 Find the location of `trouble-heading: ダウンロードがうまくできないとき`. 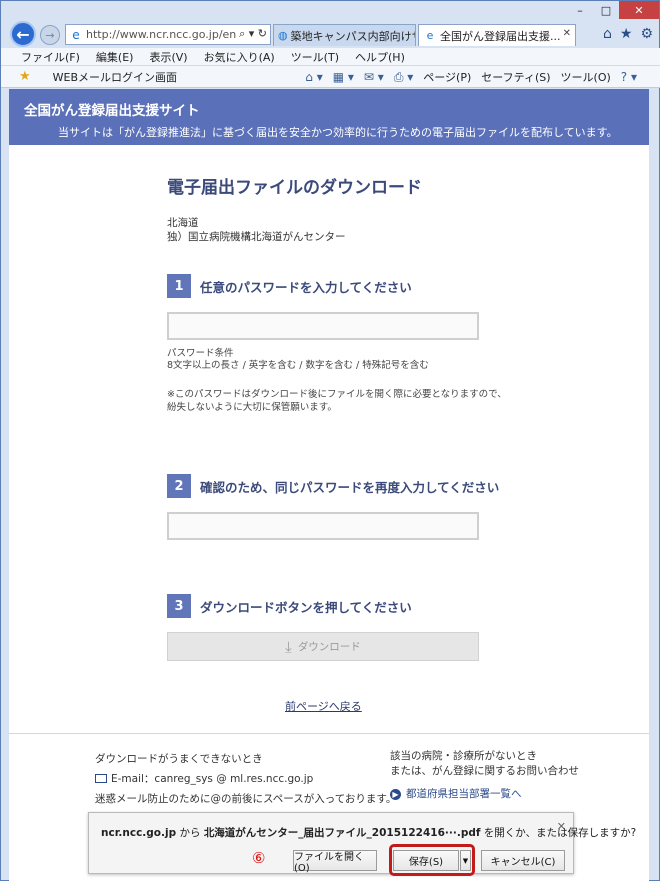

trouble-heading: ダウンロードがうまくできないとき is located at coordinates (179, 759).